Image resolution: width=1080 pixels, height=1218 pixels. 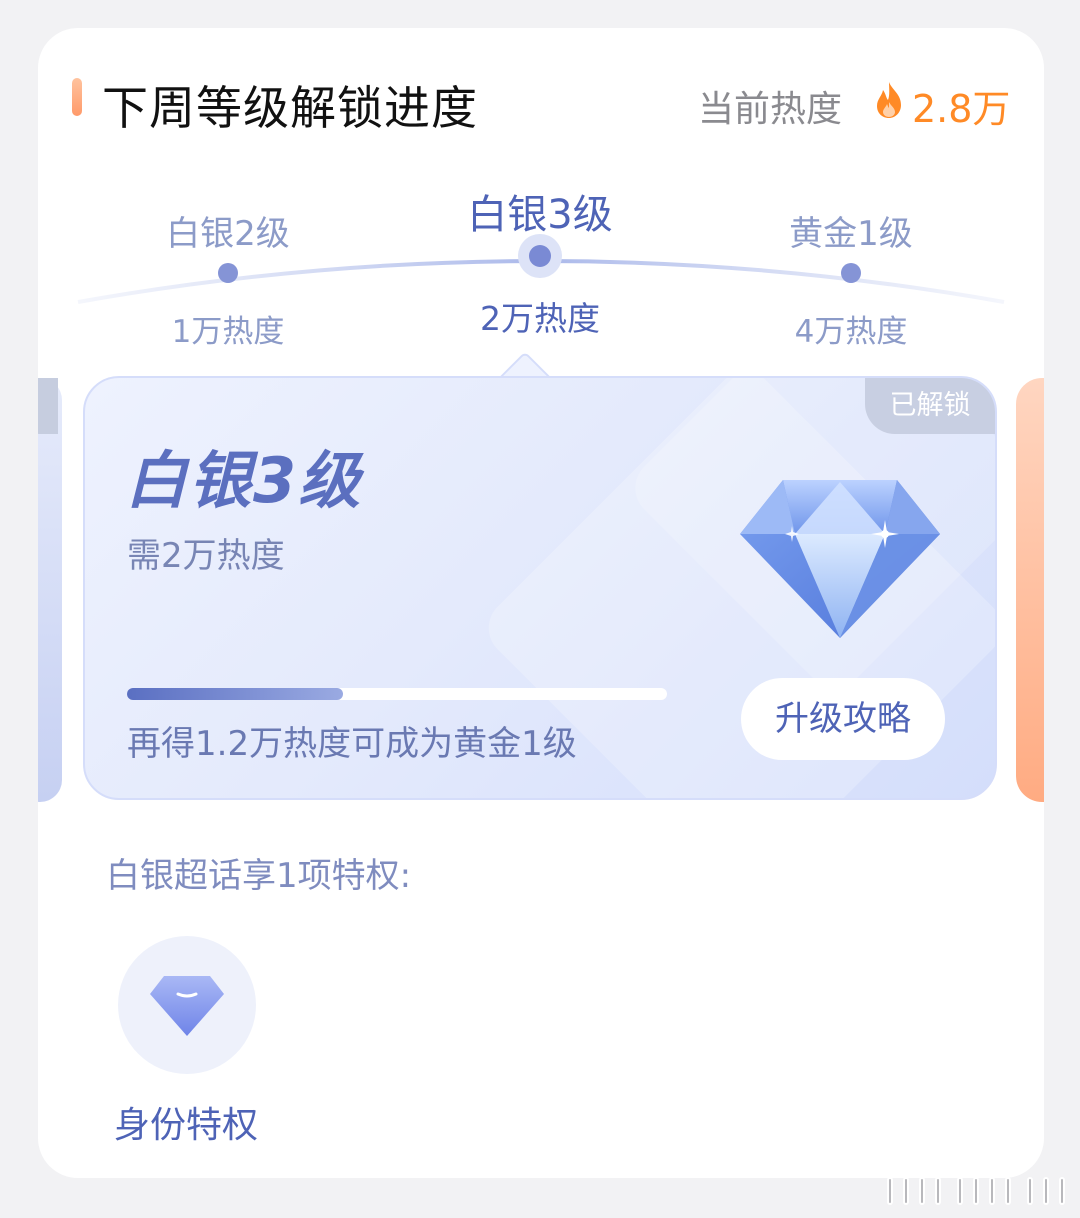 I want to click on unlocked-badge: 已解锁, so click(x=930, y=406).